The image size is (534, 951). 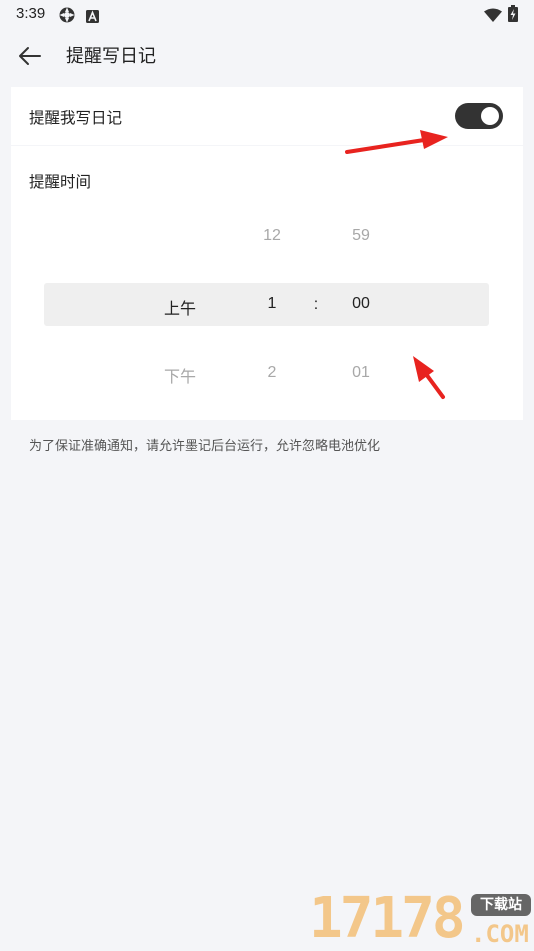 I want to click on page-title: 提醒写日记, so click(x=111, y=56).